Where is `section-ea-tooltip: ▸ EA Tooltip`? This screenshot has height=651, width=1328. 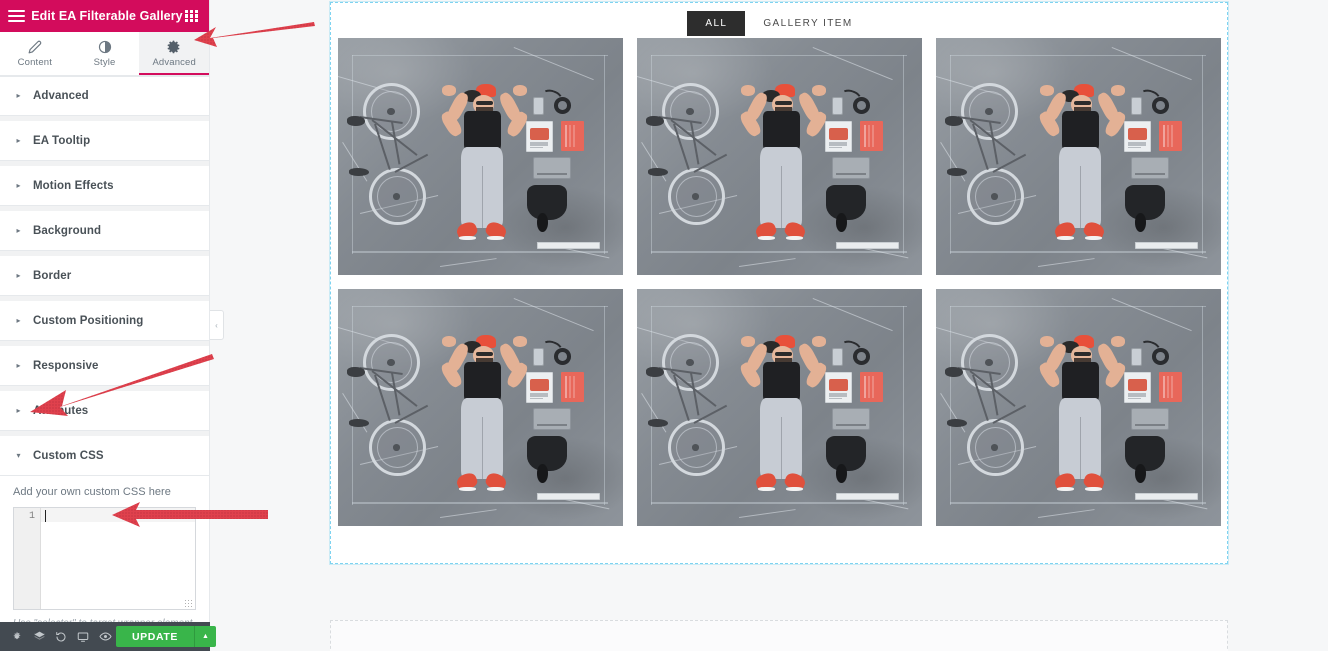
section-ea-tooltip: ▸ EA Tooltip is located at coordinates (104, 141).